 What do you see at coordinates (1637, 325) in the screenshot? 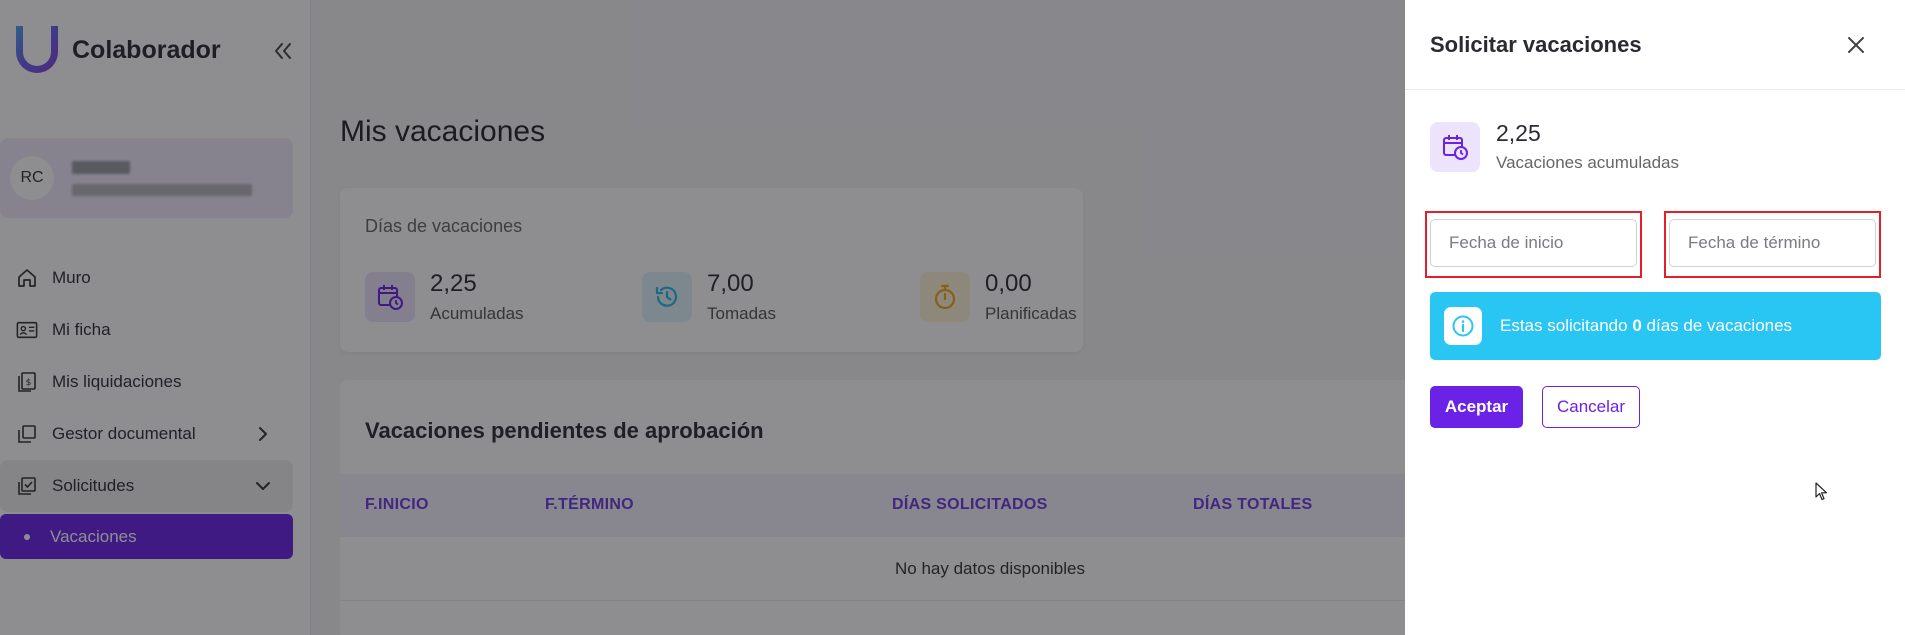
I see `requested-days-count: 0` at bounding box center [1637, 325].